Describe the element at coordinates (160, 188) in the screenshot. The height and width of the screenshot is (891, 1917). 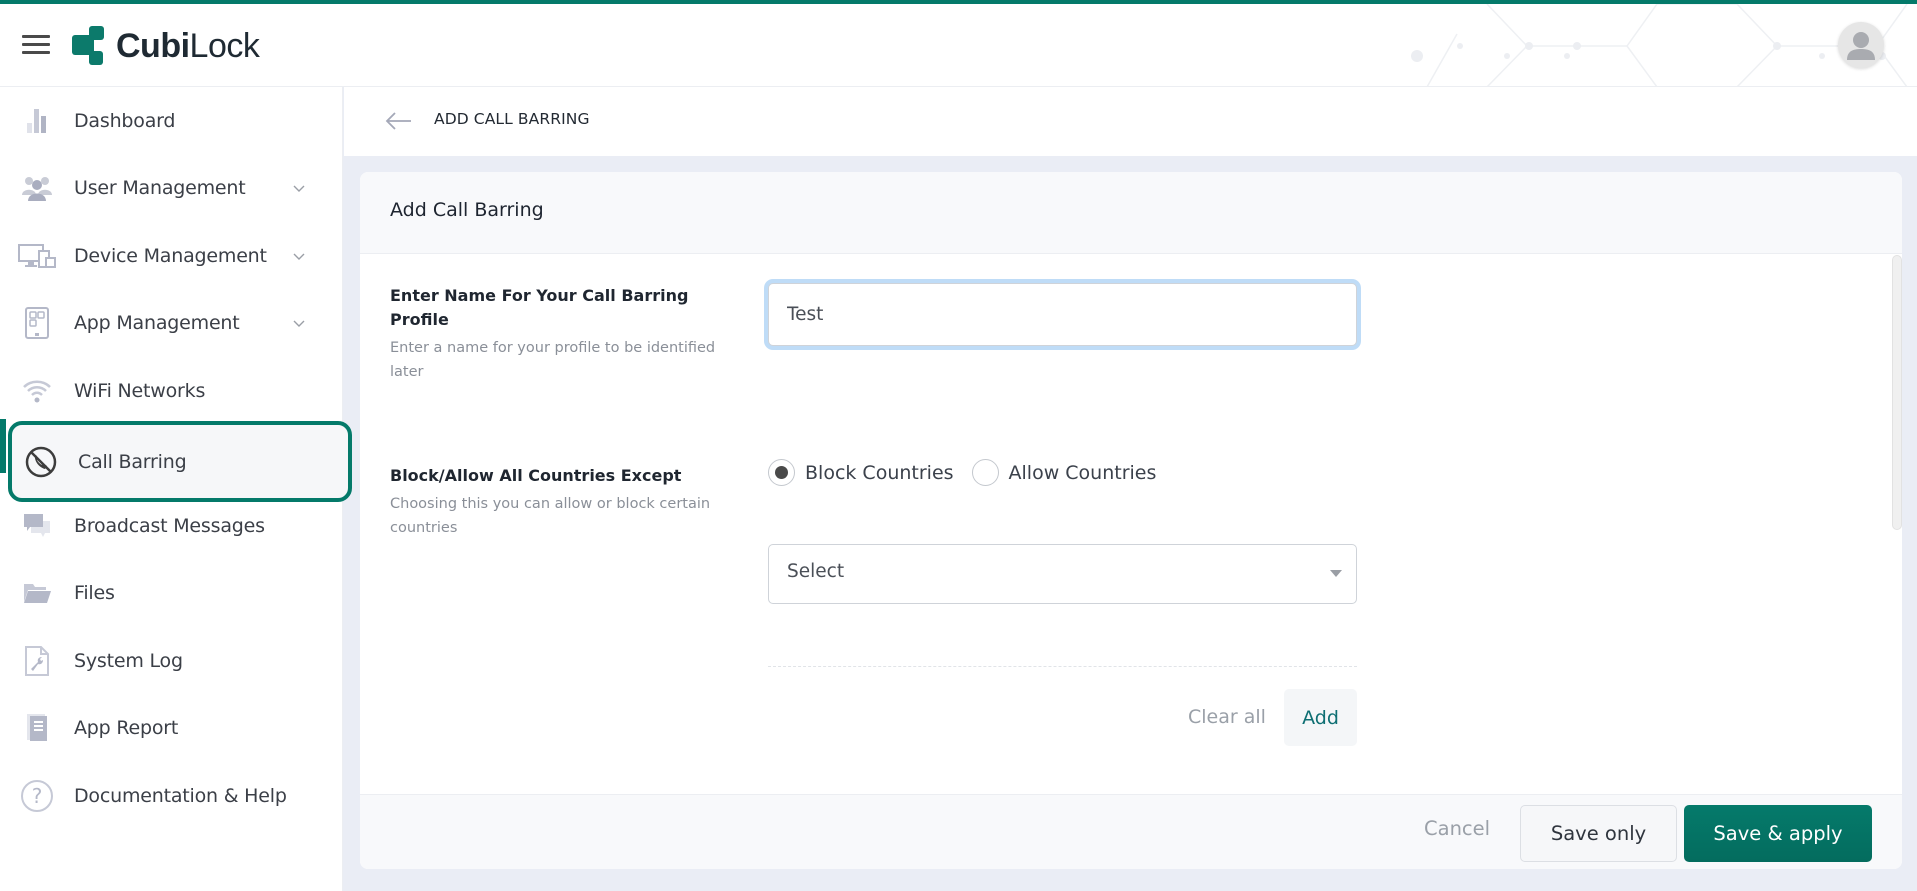
I see `sidebar-item-label: User Management` at that location.